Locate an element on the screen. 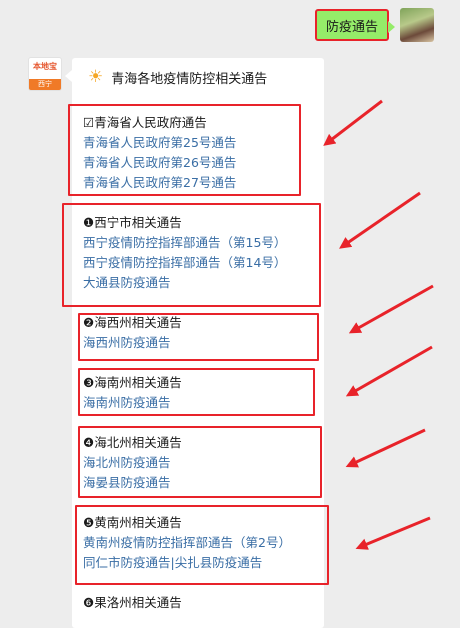  section-heading: ❸海南州相关通告 is located at coordinates (132, 382).